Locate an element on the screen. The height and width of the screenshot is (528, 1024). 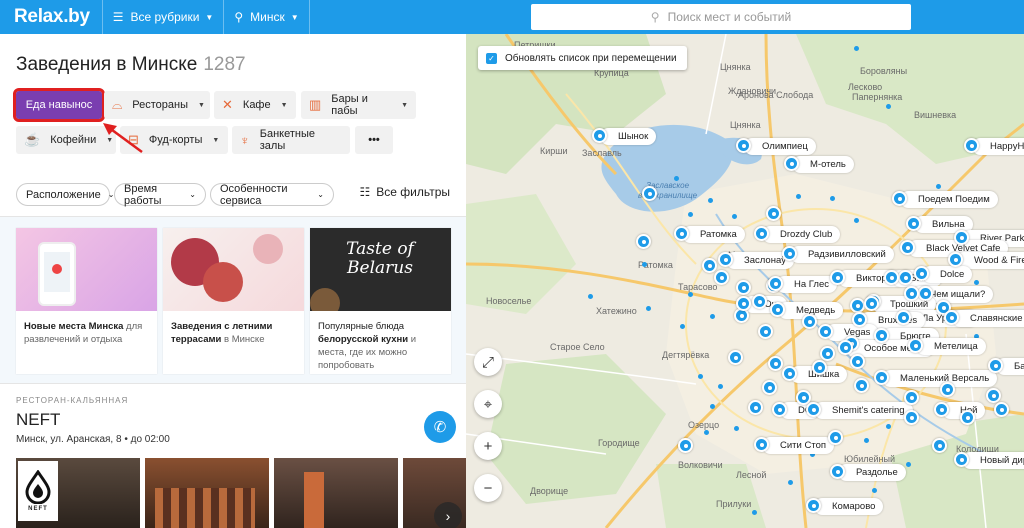
update-on-move-checkbox: ✓ Обновлять список при перемещении is located at coordinates (582, 58).